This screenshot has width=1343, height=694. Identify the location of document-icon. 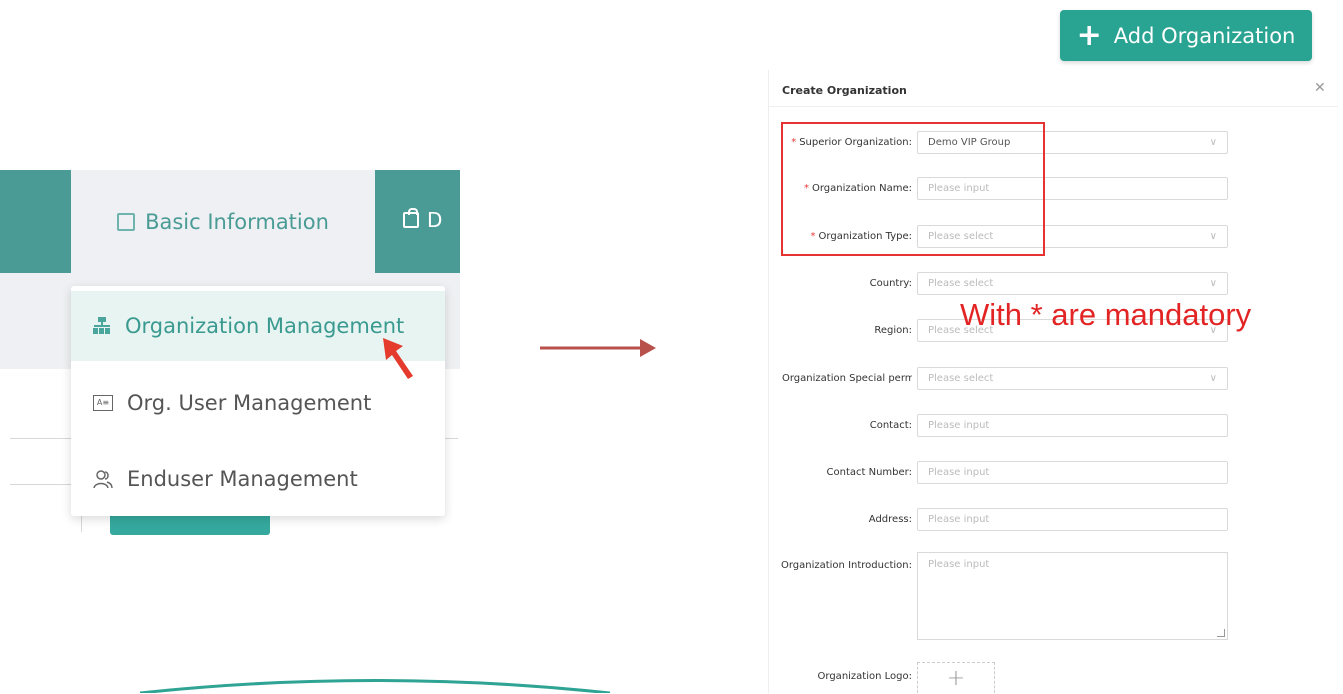
(126, 221).